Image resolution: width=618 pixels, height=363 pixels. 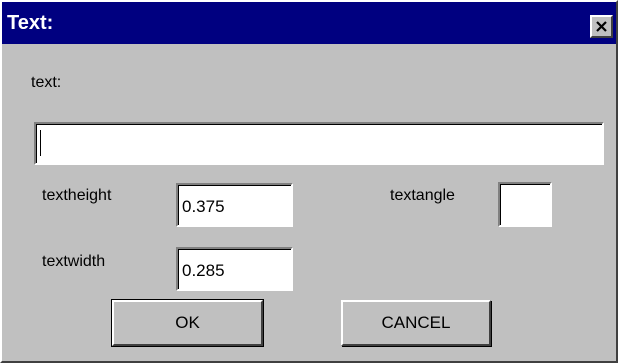 I want to click on textwidth-label: textwidth, so click(x=74, y=261).